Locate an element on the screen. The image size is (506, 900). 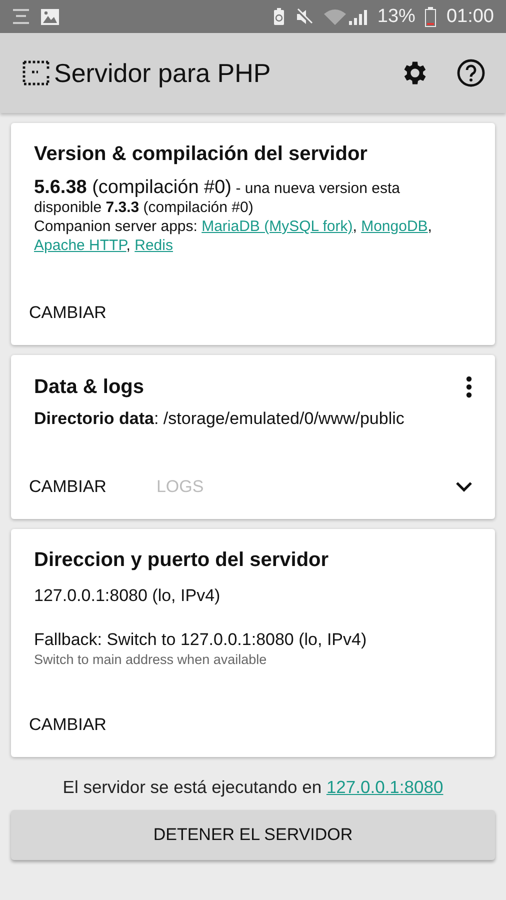
mute-icon is located at coordinates (304, 17).